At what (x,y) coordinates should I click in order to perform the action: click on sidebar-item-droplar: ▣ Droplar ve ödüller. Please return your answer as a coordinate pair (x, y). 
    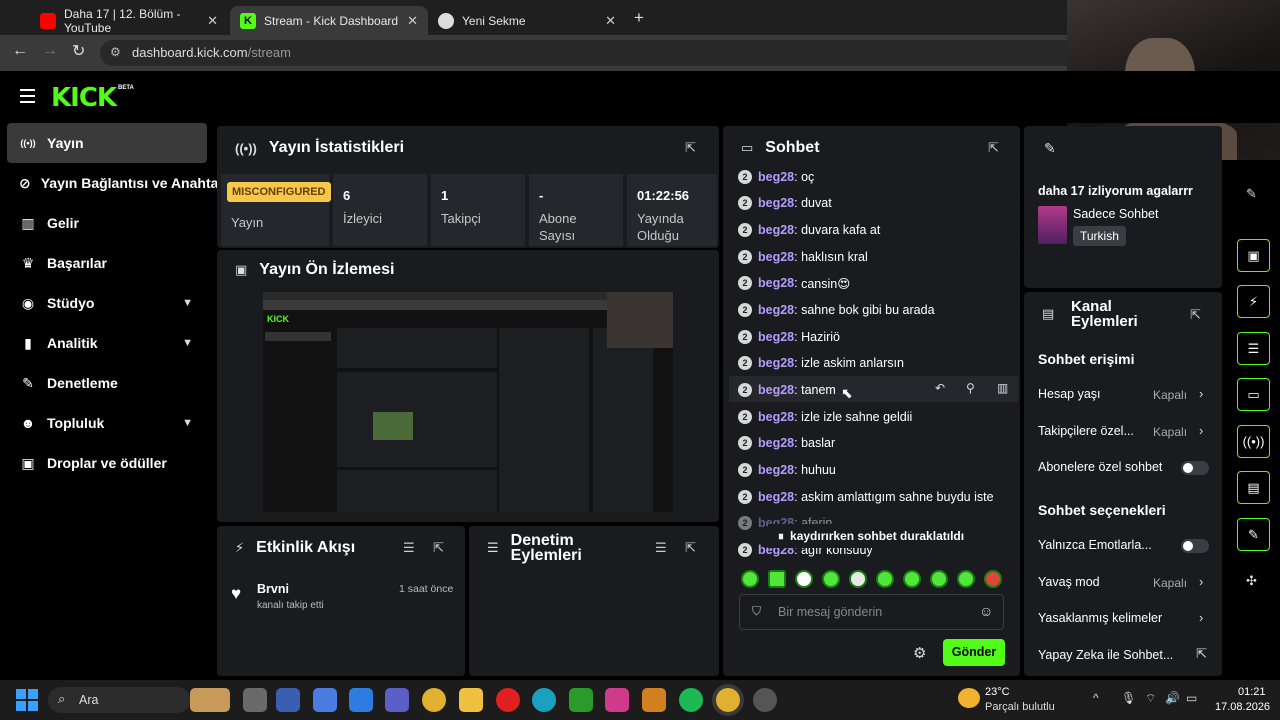
    Looking at the image, I should click on (107, 463).